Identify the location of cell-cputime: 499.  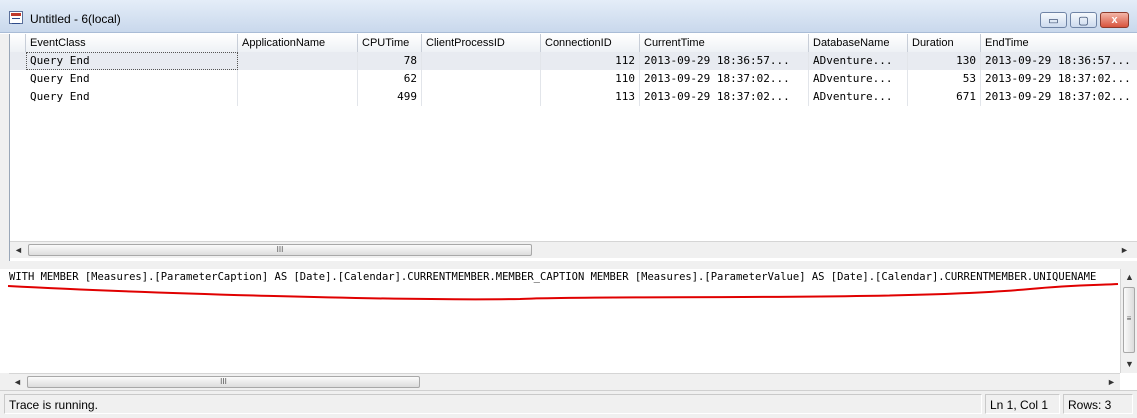
(390, 97).